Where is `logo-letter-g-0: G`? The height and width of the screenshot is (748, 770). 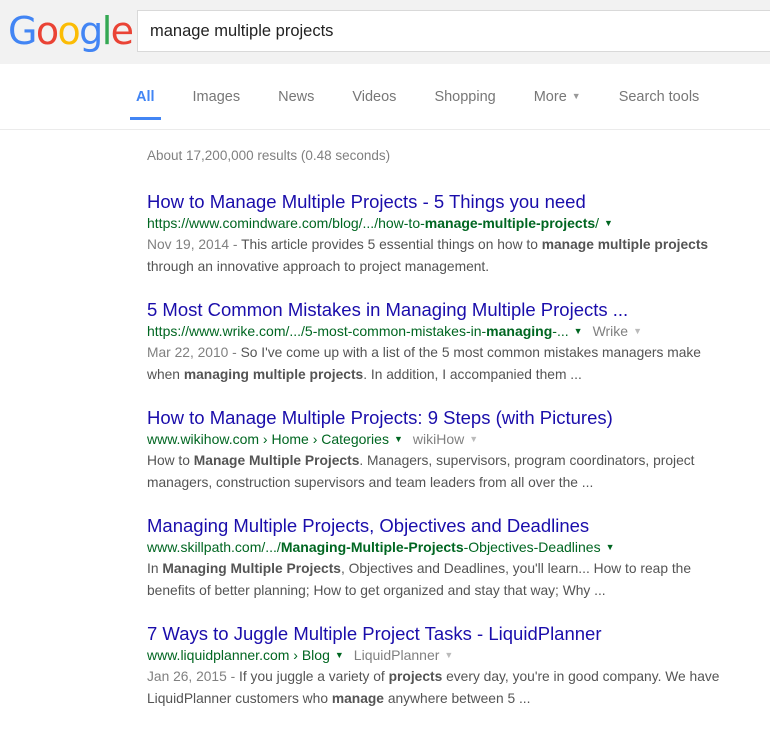
logo-letter-g-0: G is located at coordinates (22, 31).